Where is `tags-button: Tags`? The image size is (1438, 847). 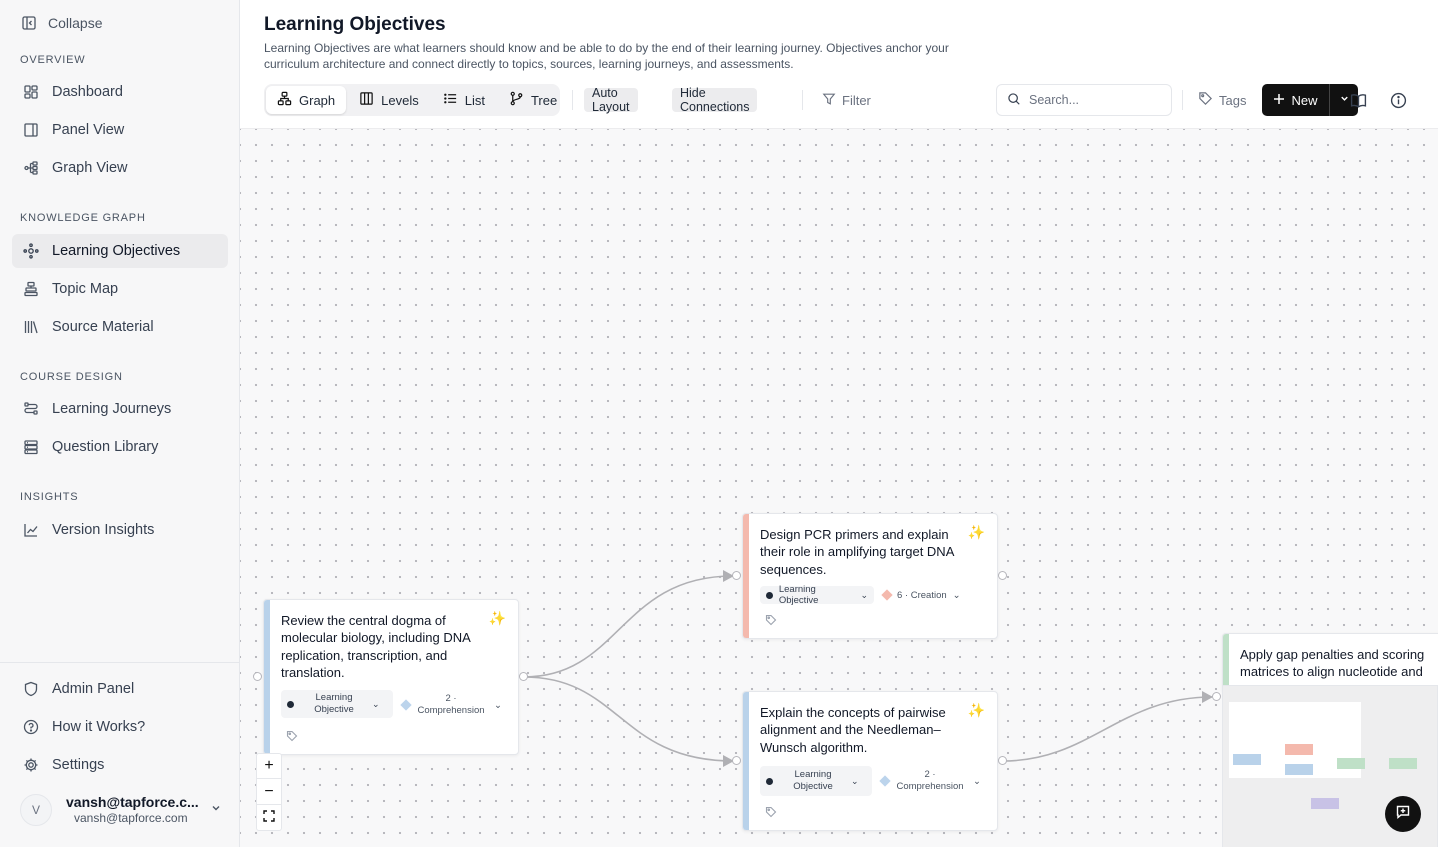
tags-button: Tags is located at coordinates (1222, 100).